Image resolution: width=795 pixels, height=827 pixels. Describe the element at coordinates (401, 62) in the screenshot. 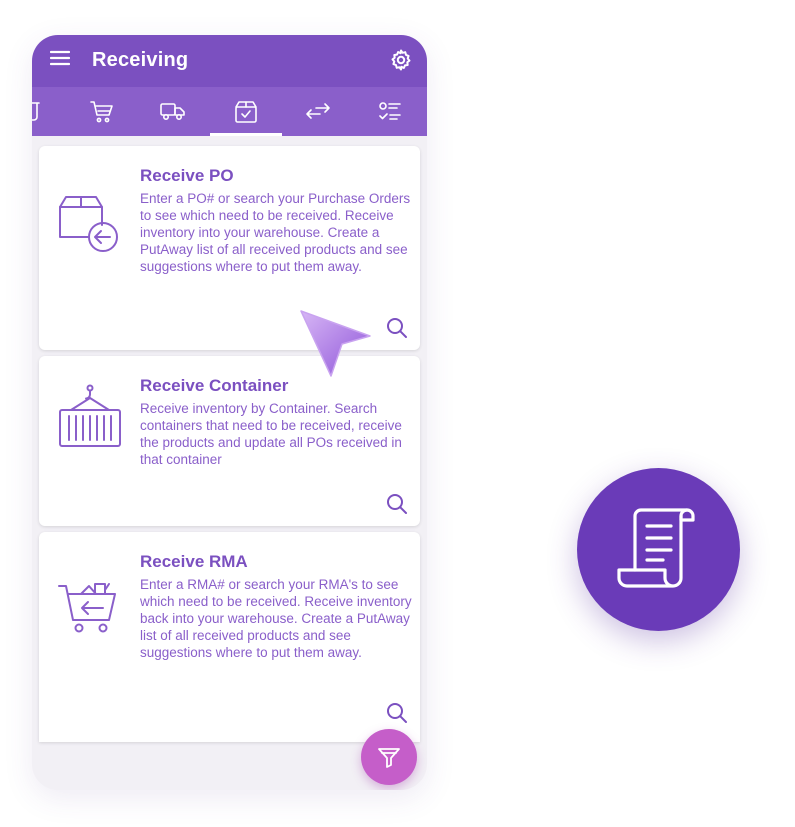

I see `gear-icon` at that location.